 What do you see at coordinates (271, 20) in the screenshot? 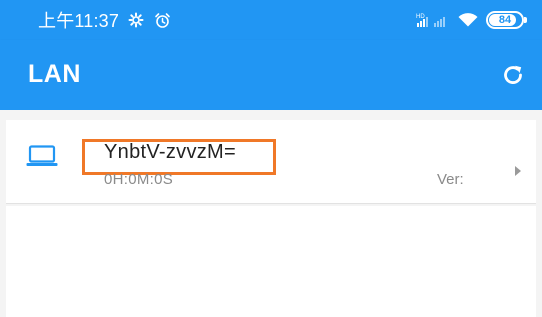
I see `status-bar: 上午11:37 HD 84` at bounding box center [271, 20].